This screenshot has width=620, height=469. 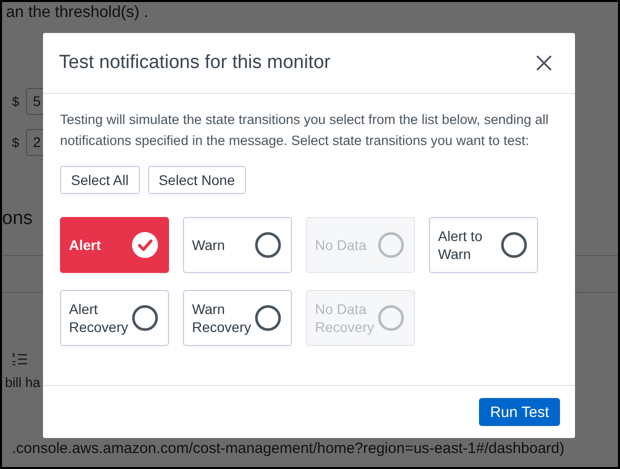 I want to click on state-option: Warn Recovery, so click(x=237, y=318).